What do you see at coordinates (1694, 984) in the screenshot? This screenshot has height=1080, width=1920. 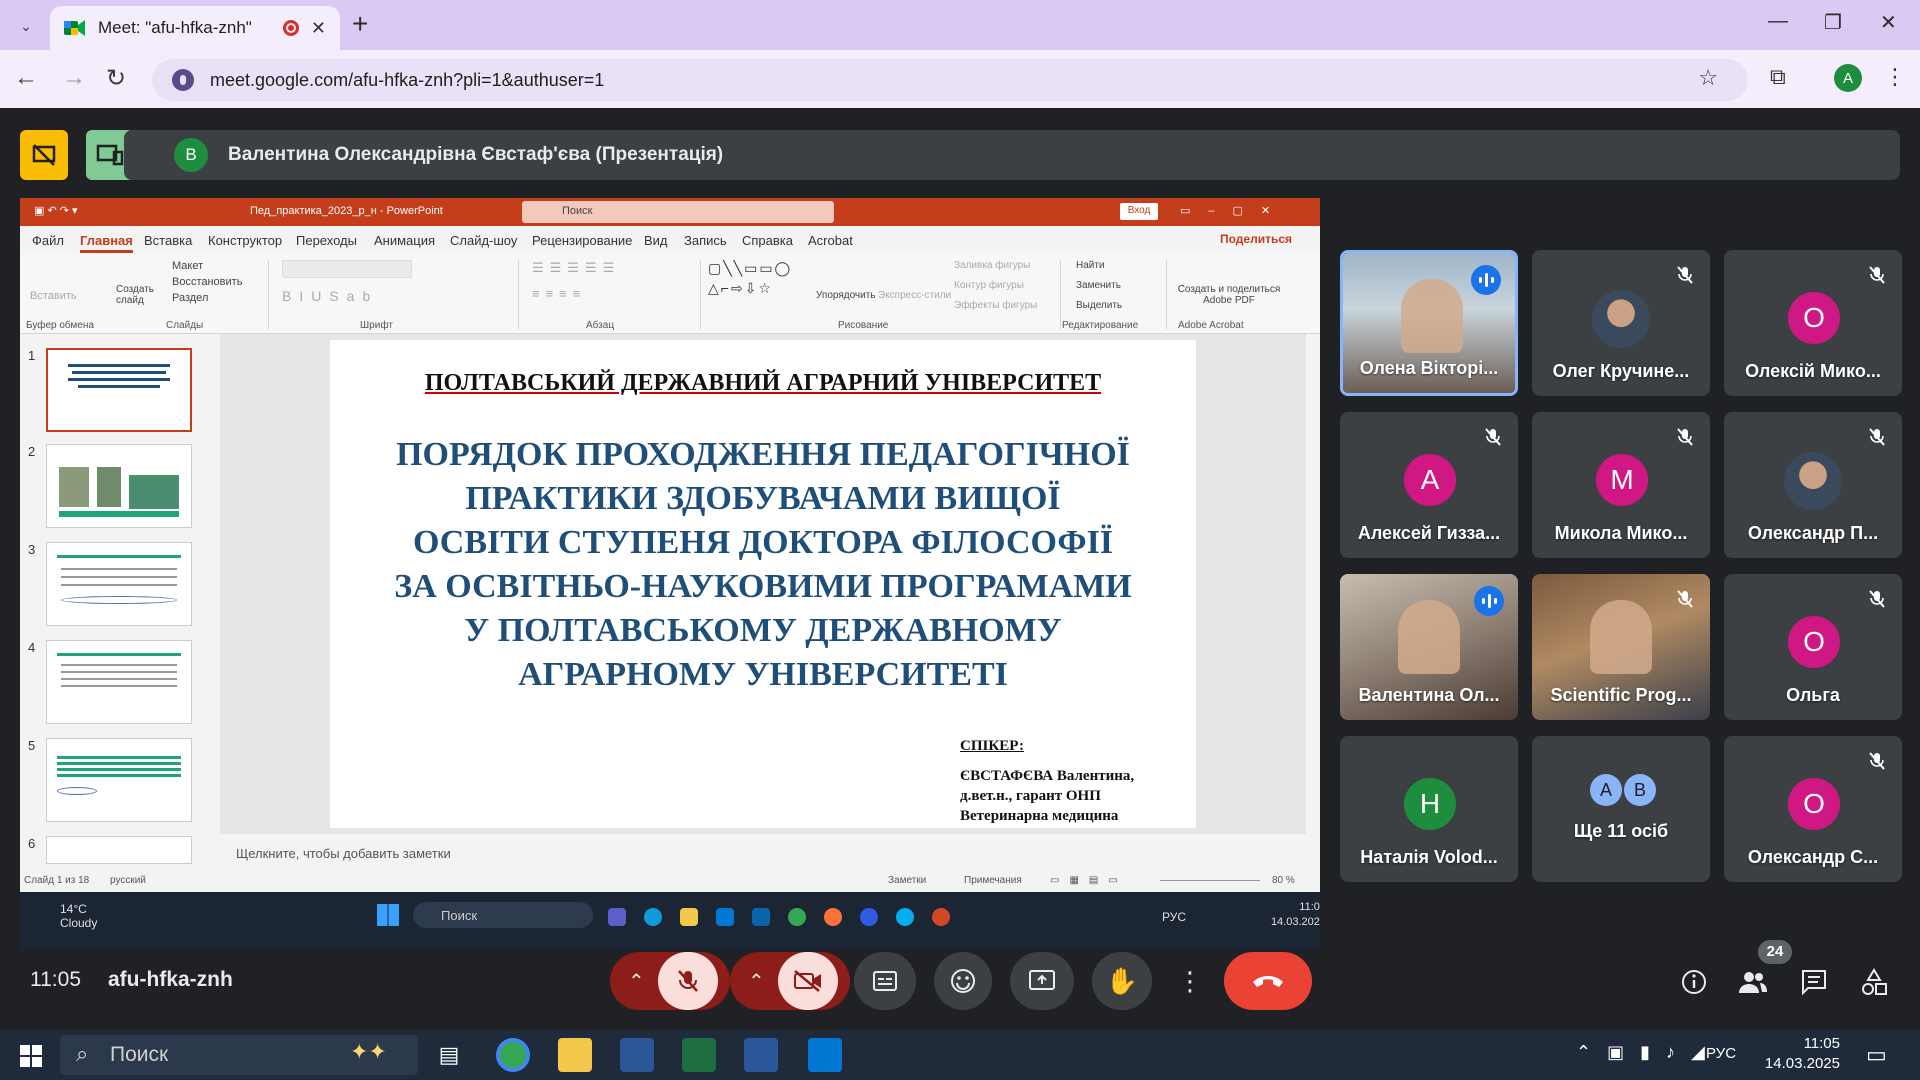 I see `meeting-info-icon` at bounding box center [1694, 984].